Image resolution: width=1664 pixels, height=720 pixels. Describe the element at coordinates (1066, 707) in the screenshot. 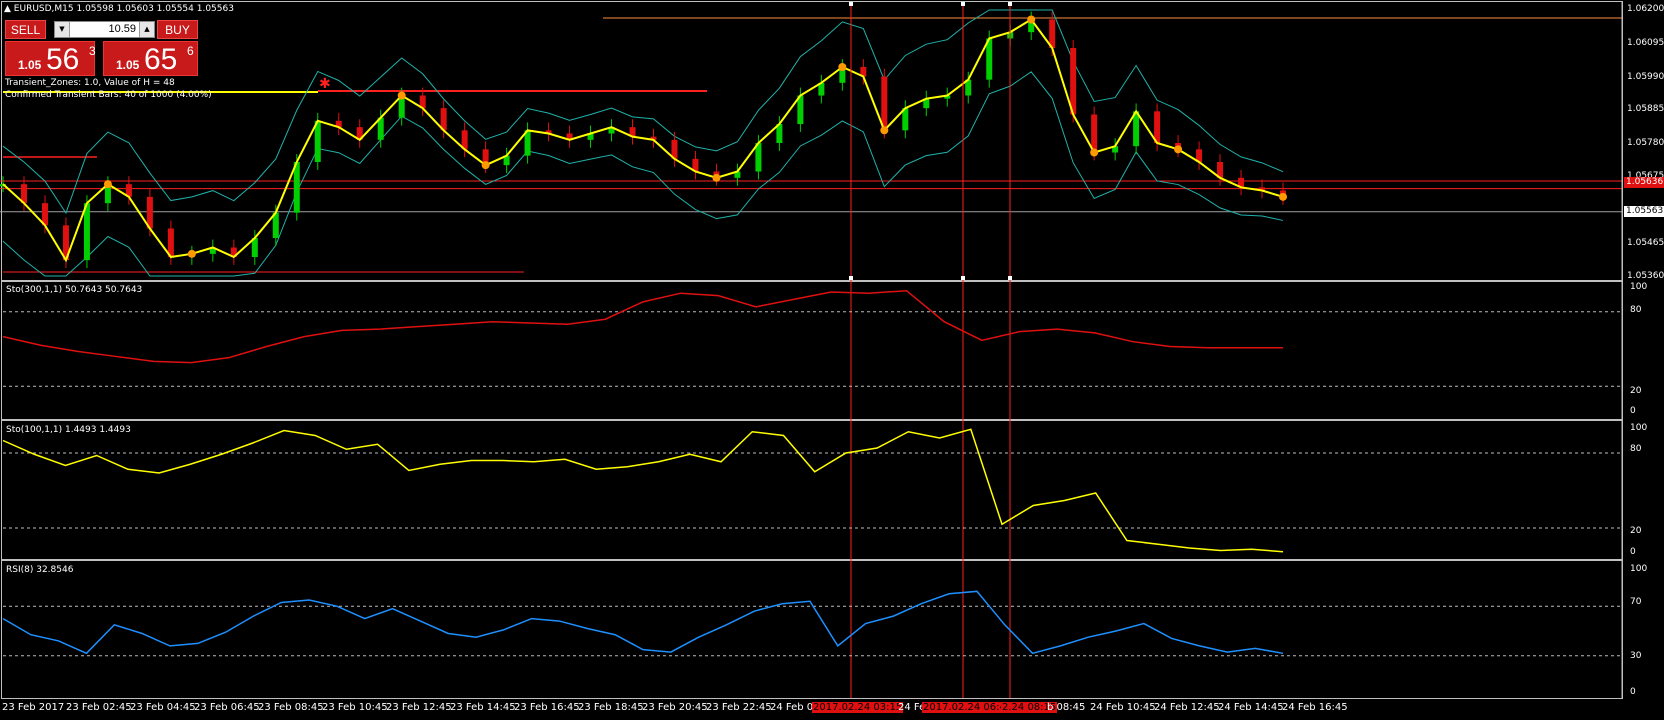

I see `time-tick: b 08:45` at that location.